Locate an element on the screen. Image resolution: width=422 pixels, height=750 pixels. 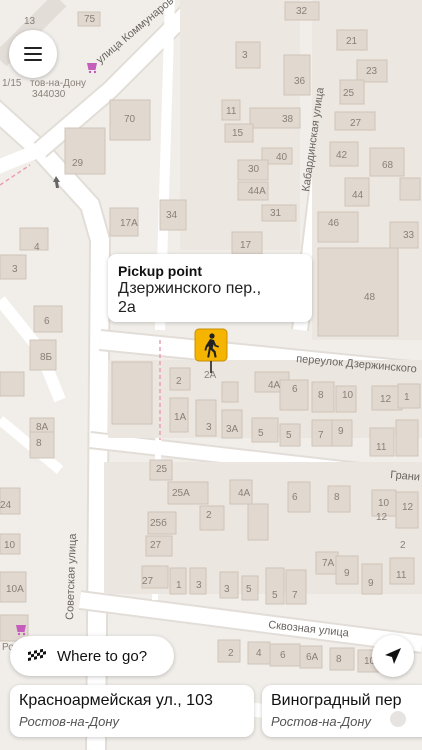
house-number: 48 is located at coordinates (370, 297).